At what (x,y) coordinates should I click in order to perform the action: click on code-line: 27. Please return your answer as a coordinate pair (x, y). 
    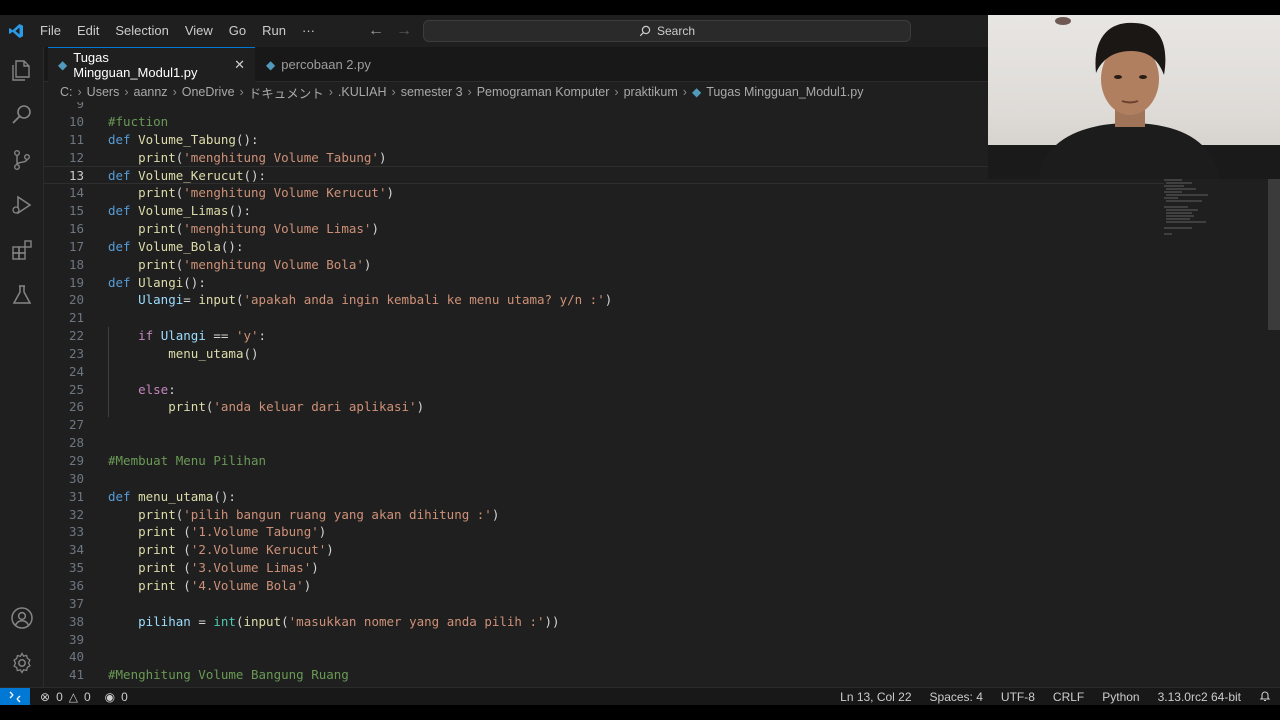
    Looking at the image, I should click on (604, 425).